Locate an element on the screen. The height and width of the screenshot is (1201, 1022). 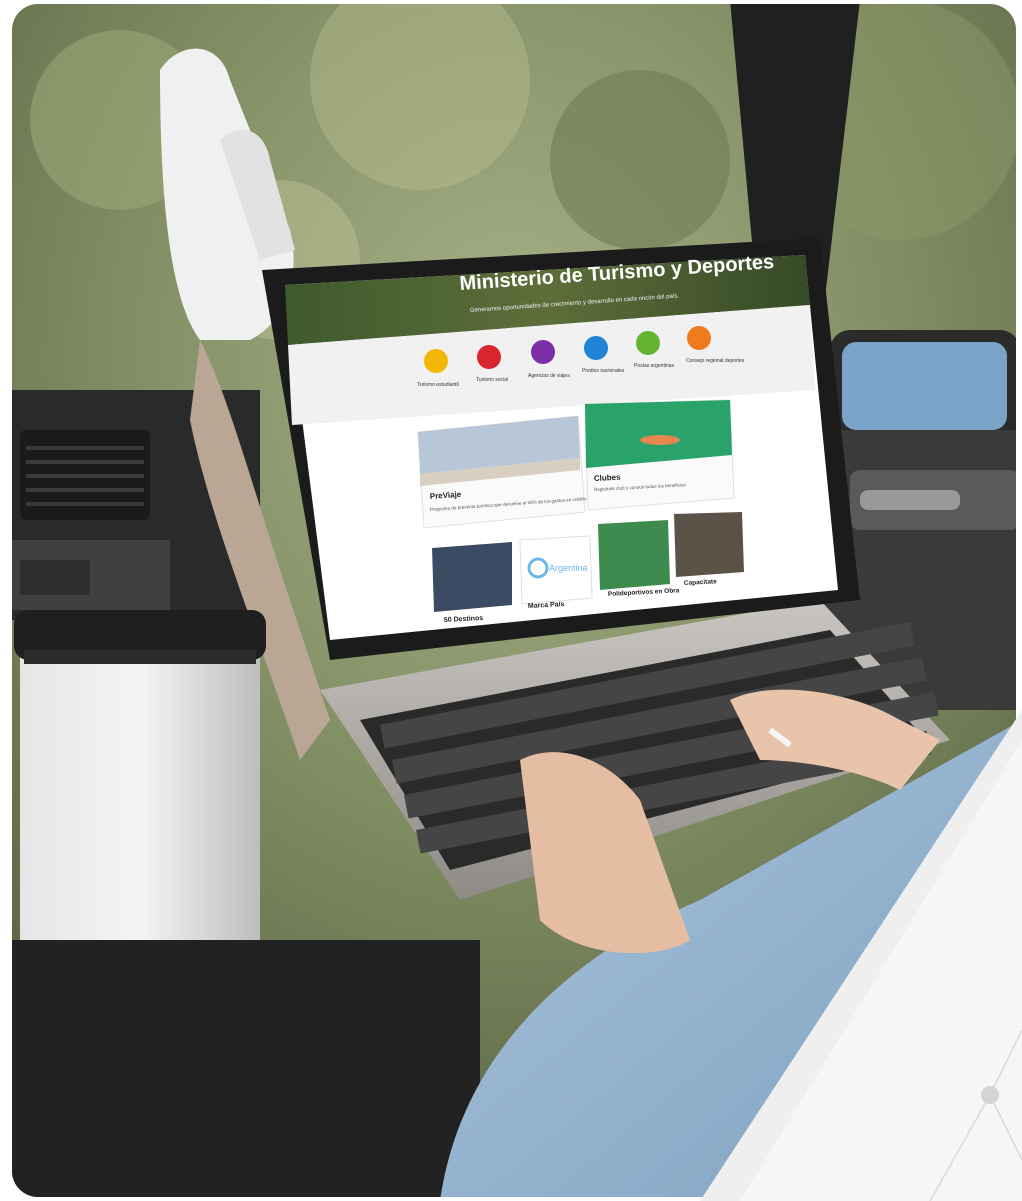
card-title: Clubes is located at coordinates (608, 478).